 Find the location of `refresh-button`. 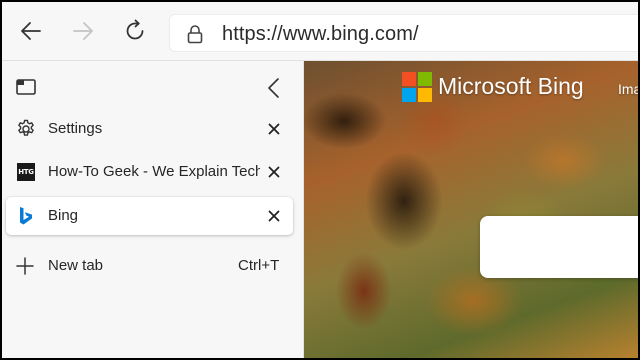

refresh-button is located at coordinates (135, 31).